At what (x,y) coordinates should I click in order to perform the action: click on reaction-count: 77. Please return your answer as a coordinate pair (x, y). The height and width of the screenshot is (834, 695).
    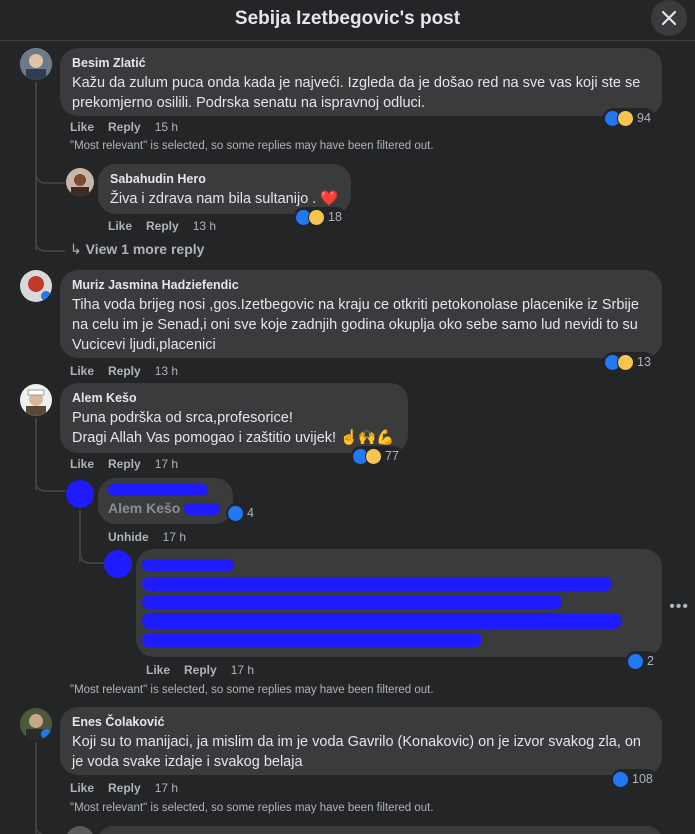
    Looking at the image, I should click on (377, 456).